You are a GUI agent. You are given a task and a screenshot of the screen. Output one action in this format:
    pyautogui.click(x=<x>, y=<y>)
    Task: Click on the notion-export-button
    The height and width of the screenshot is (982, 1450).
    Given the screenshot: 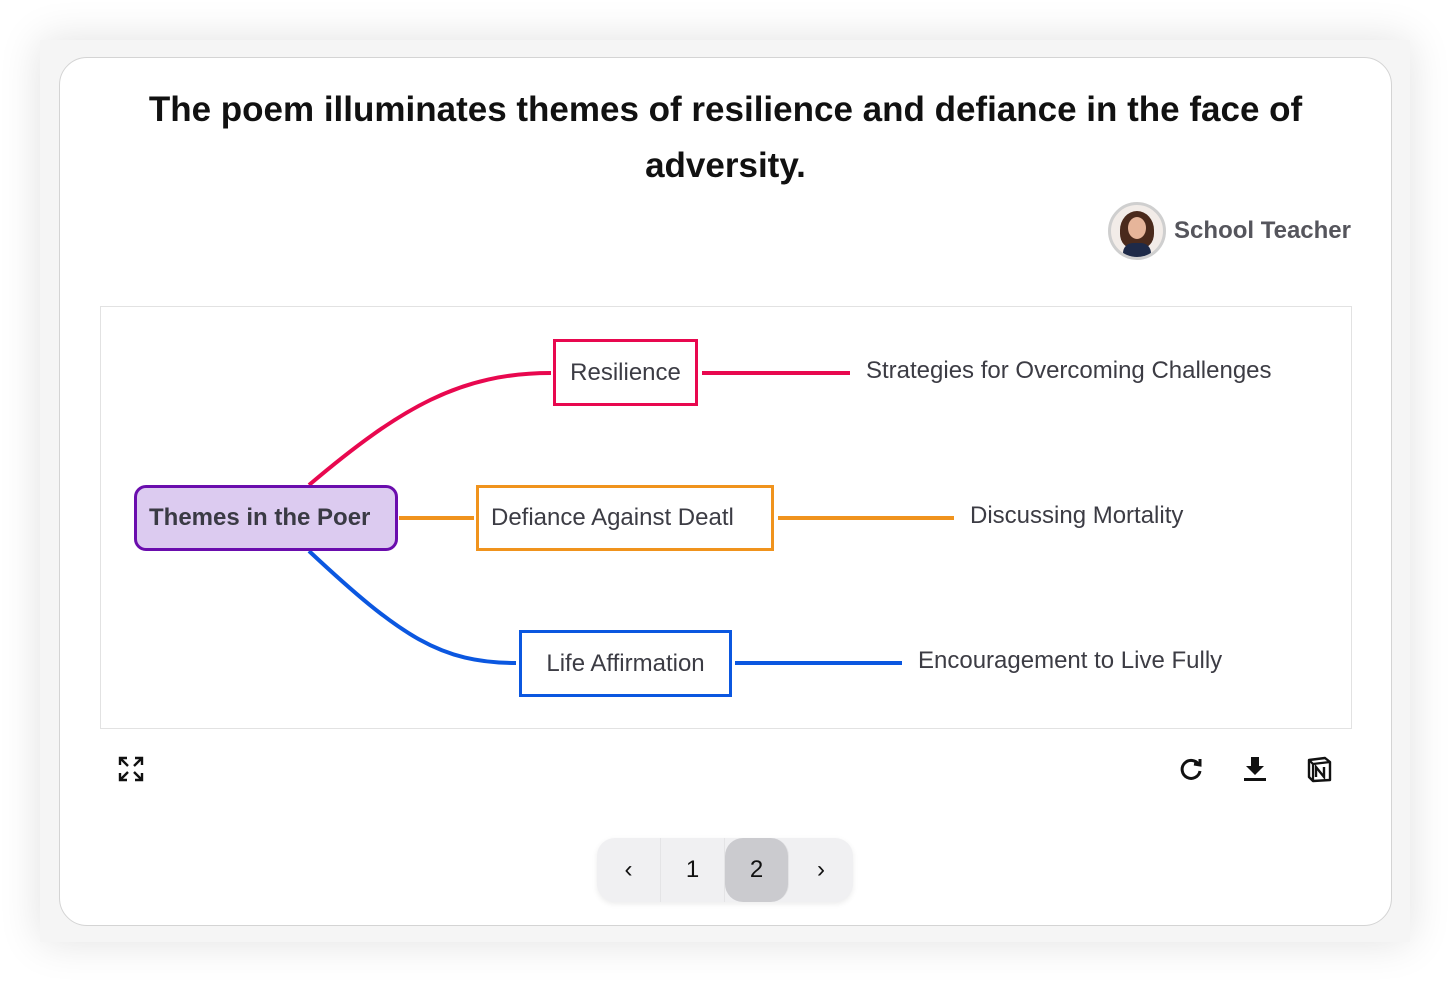 What is the action you would take?
    pyautogui.click(x=1319, y=769)
    